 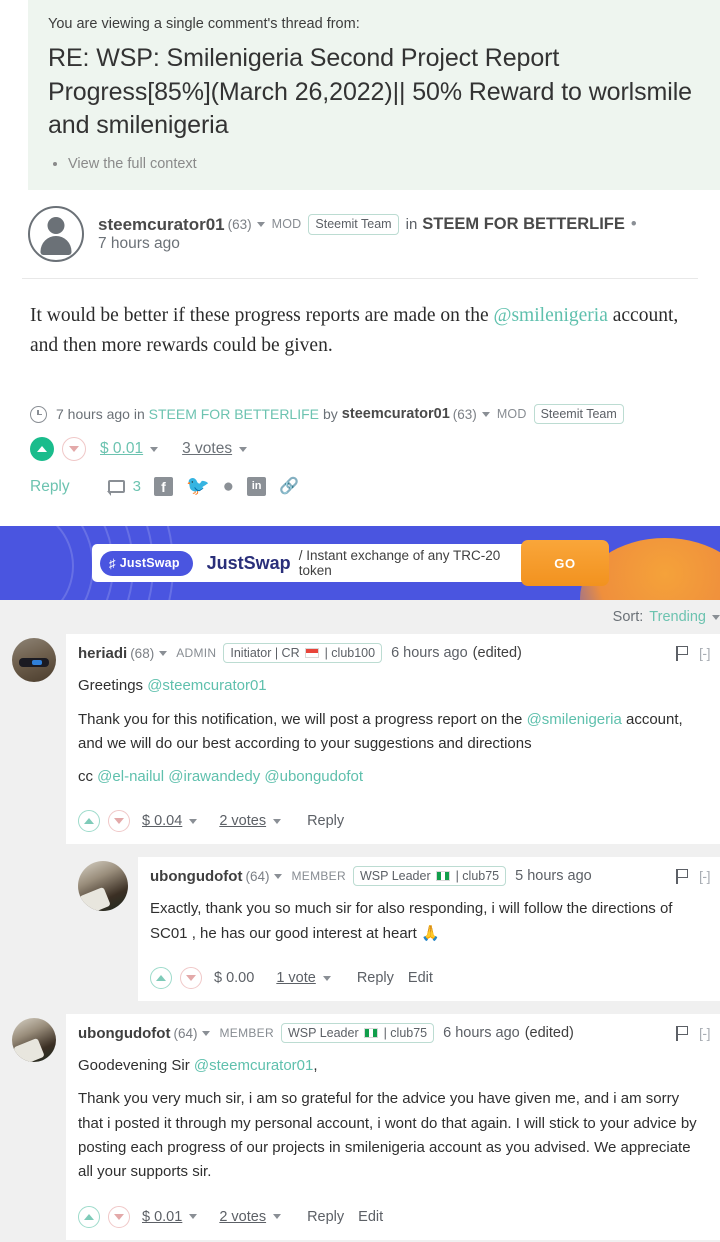 What do you see at coordinates (115, 488) in the screenshot?
I see `comment-icon` at bounding box center [115, 488].